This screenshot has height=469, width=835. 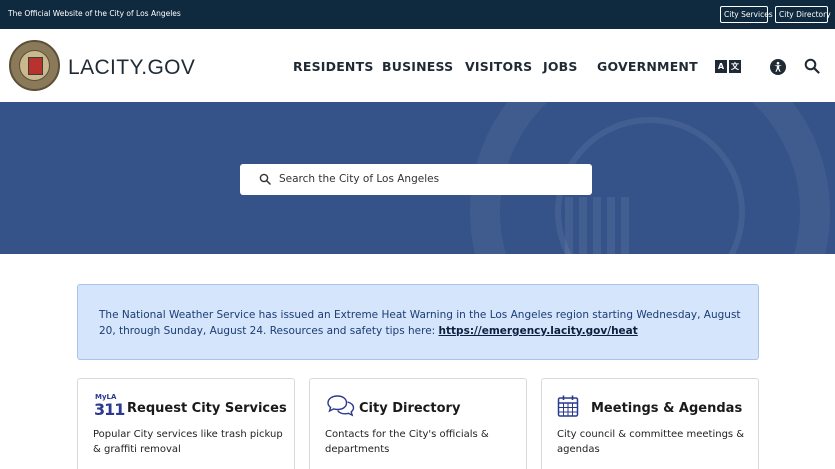 What do you see at coordinates (538, 331) in the screenshot?
I see `alert-link: https://emergency.lacity.gov/heat` at bounding box center [538, 331].